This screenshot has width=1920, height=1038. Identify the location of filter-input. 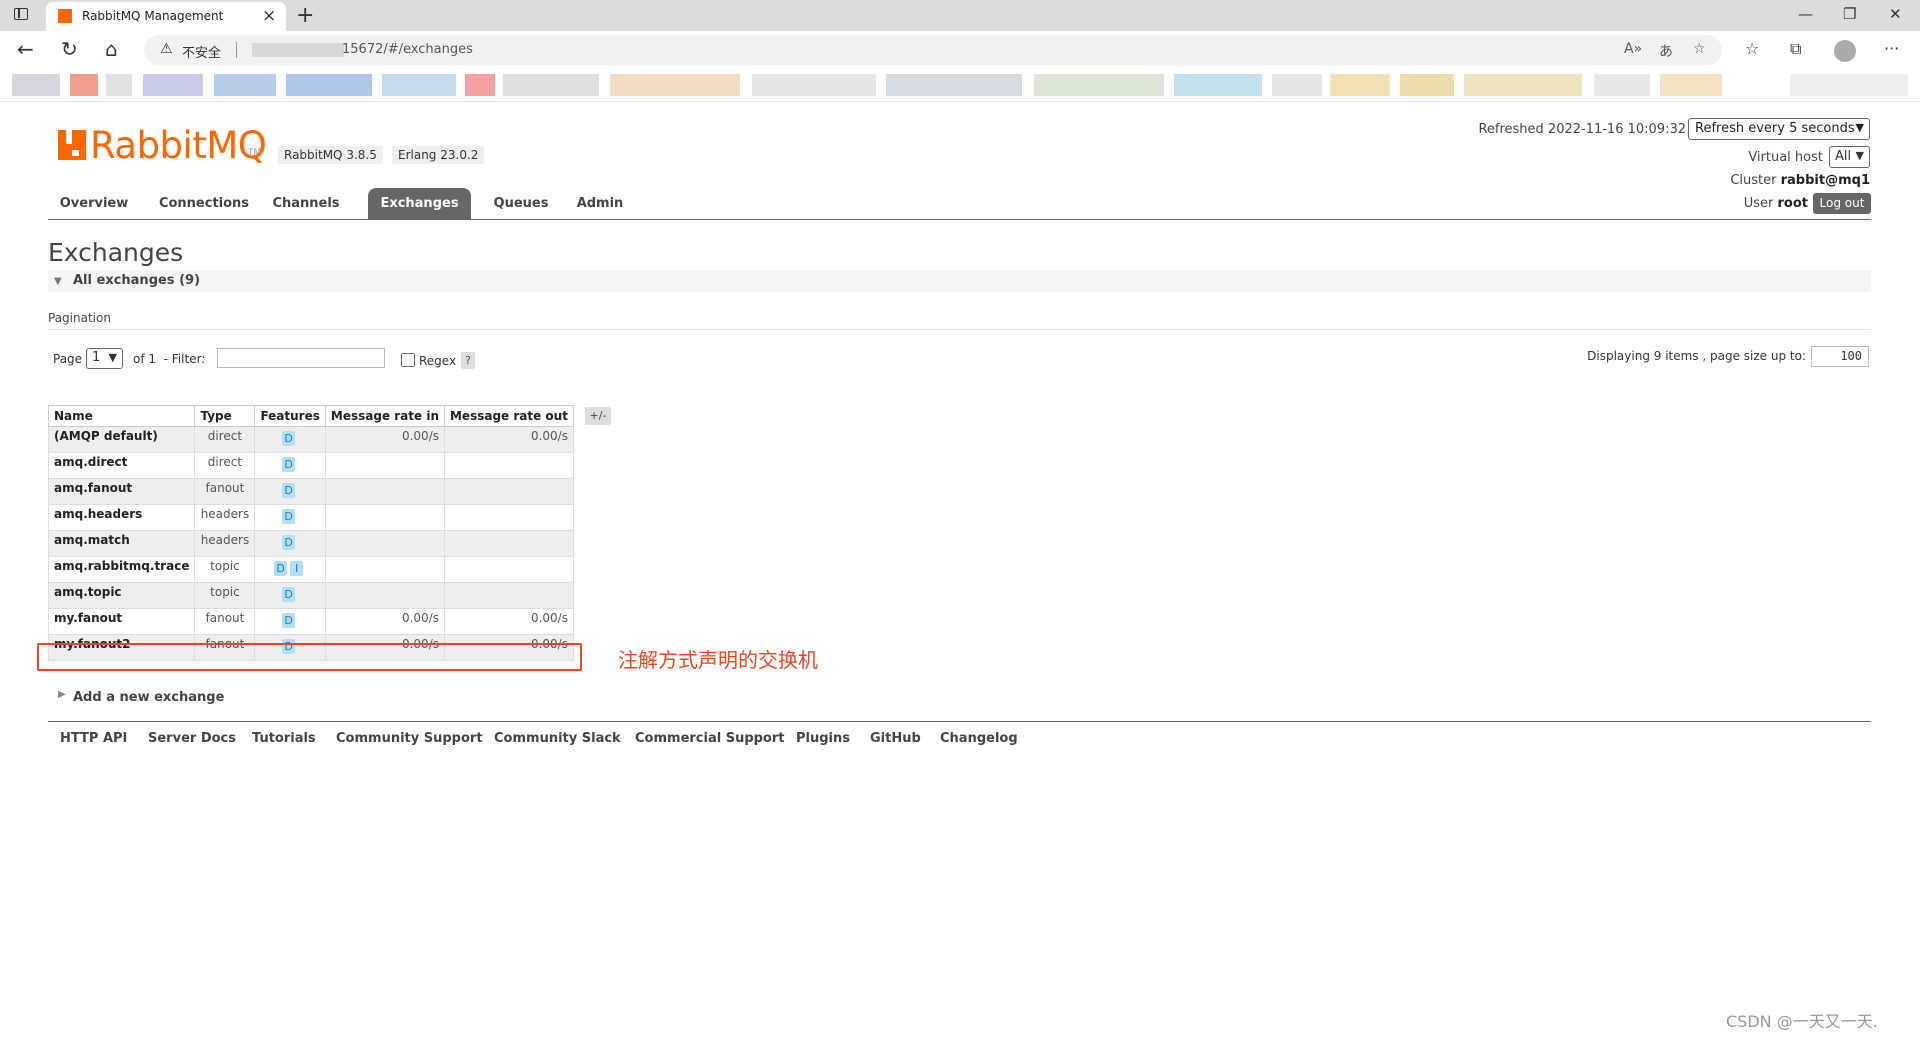
(301, 358).